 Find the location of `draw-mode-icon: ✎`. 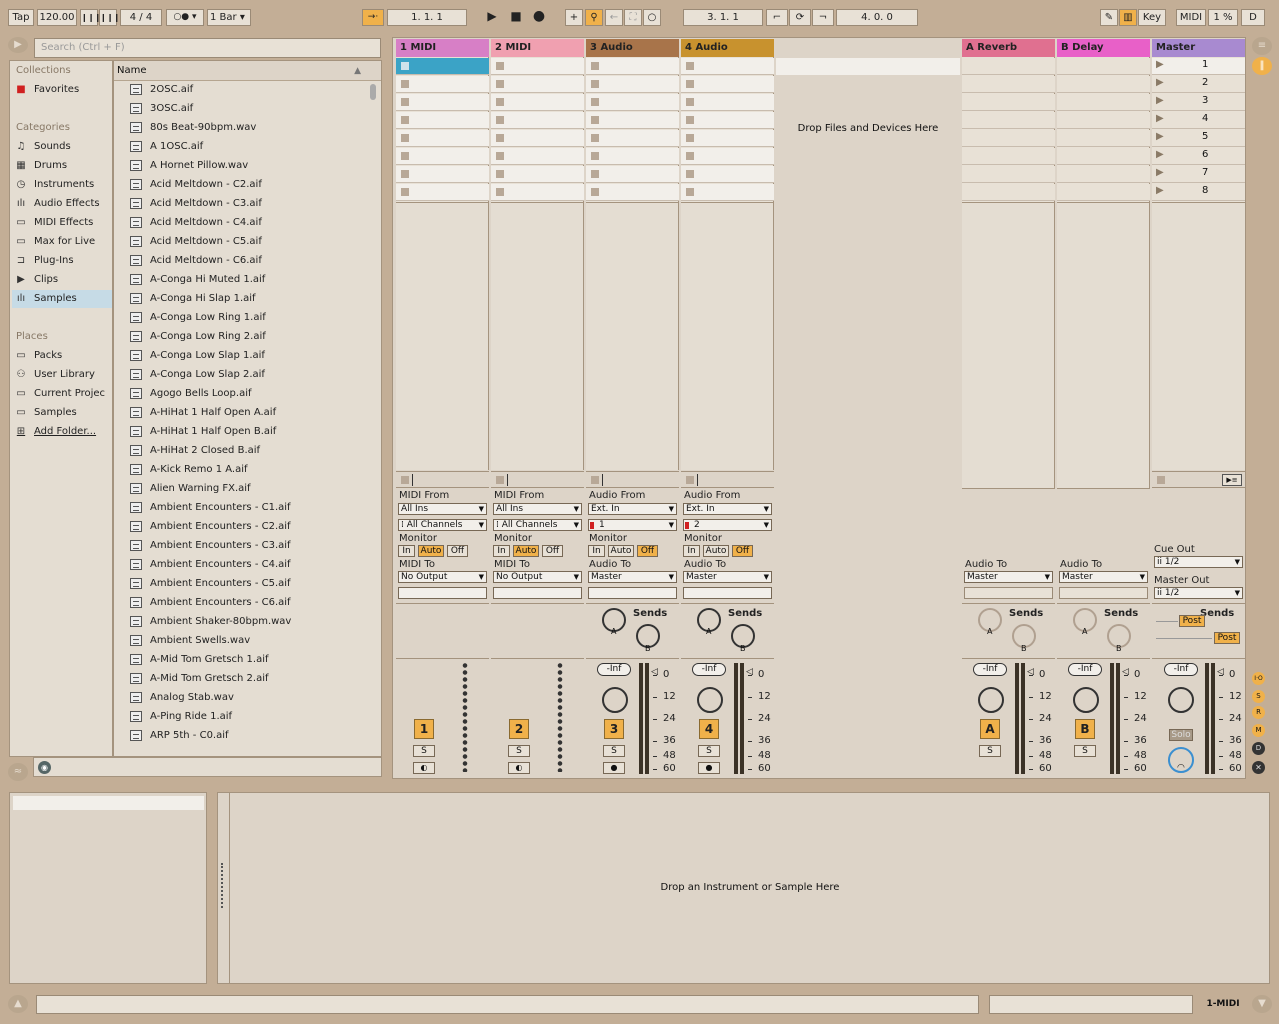

draw-mode-icon: ✎ is located at coordinates (1109, 17).